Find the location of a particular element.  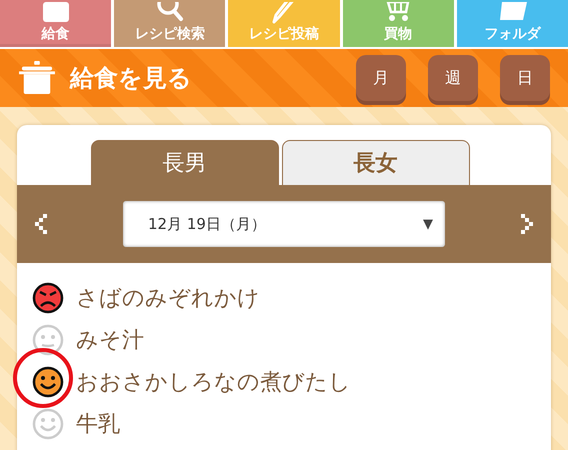

date-select: 12月 19日（月） ▼ is located at coordinates (284, 224).